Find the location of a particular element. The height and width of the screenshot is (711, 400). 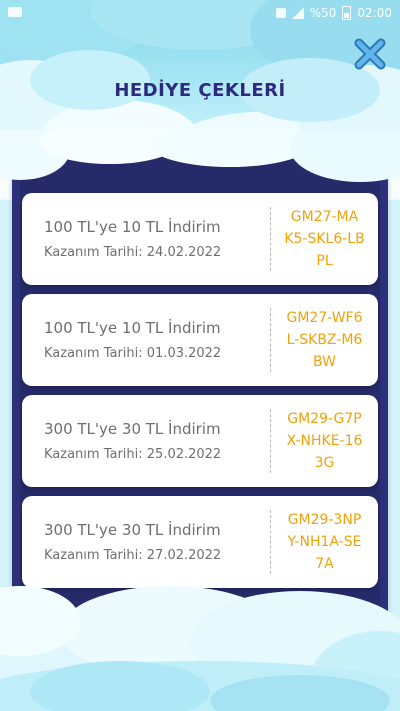

coupon-code-line: Y-NH1A-SE is located at coordinates (324, 542).